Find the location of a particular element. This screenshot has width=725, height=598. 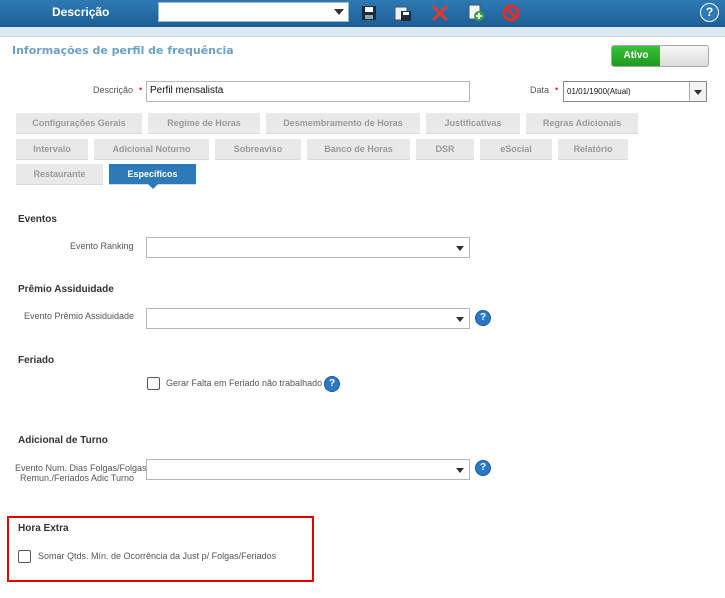

evento-num-dias-select is located at coordinates (308, 469).